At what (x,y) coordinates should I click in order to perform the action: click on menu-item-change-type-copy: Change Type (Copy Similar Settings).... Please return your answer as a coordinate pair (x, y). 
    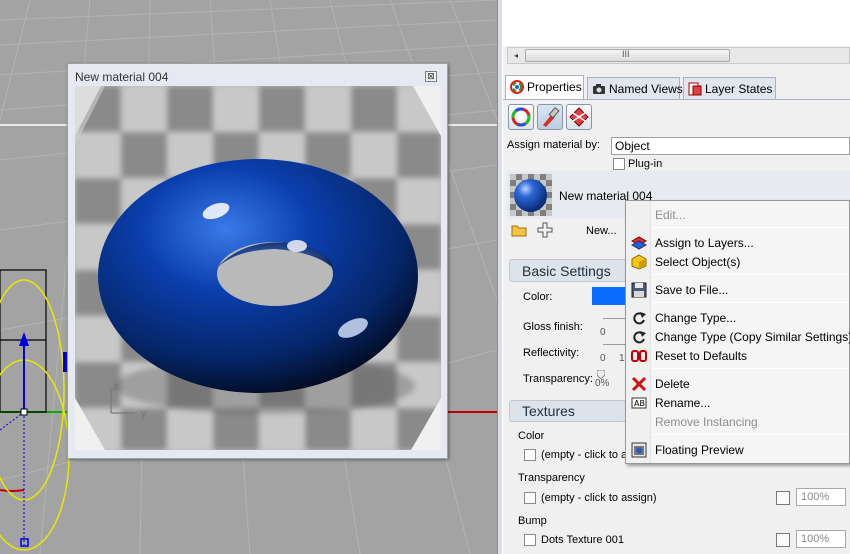
    Looking at the image, I should click on (738, 336).